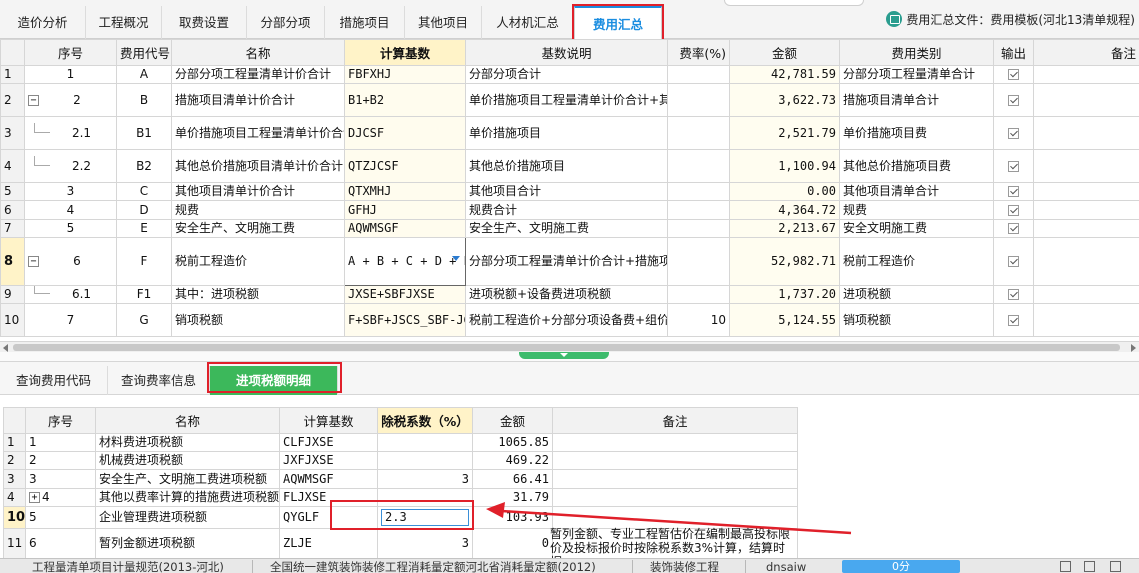 The height and width of the screenshot is (573, 1139). What do you see at coordinates (70, 320) in the screenshot?
I see `cell-seq: 7` at bounding box center [70, 320].